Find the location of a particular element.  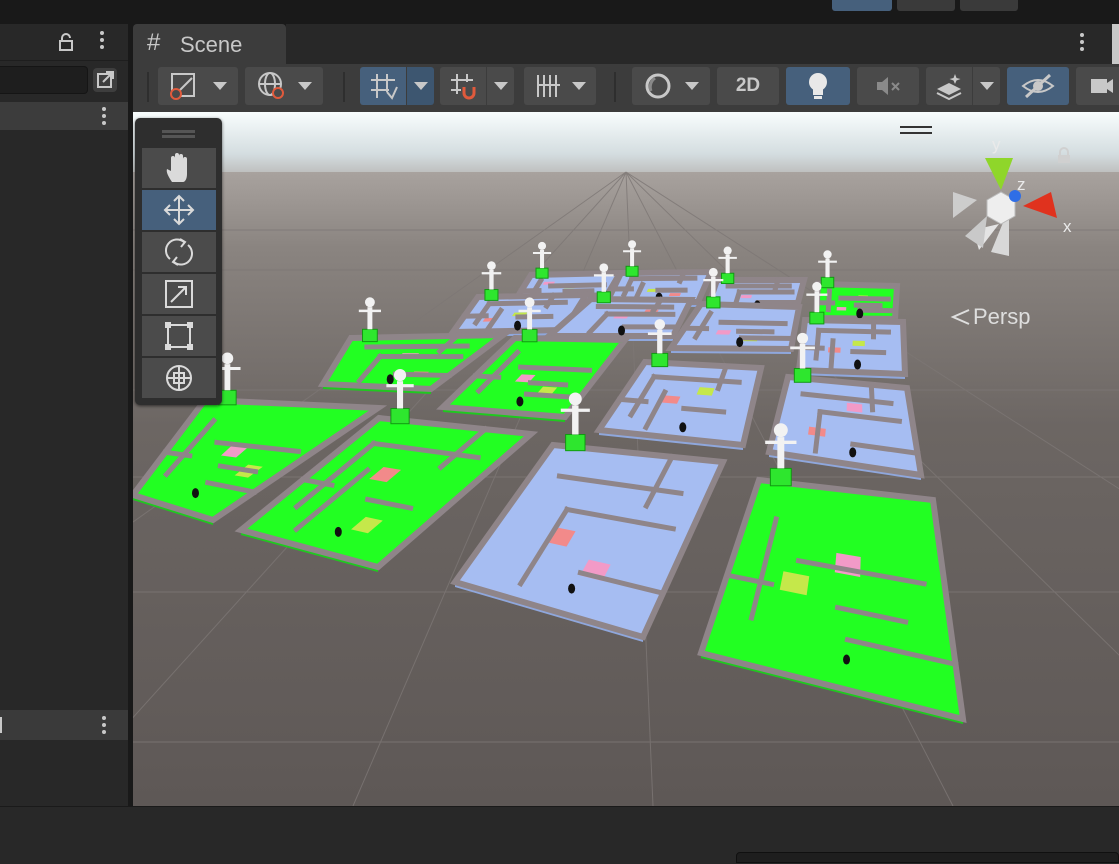

hash-icon: # is located at coordinates (153, 43).